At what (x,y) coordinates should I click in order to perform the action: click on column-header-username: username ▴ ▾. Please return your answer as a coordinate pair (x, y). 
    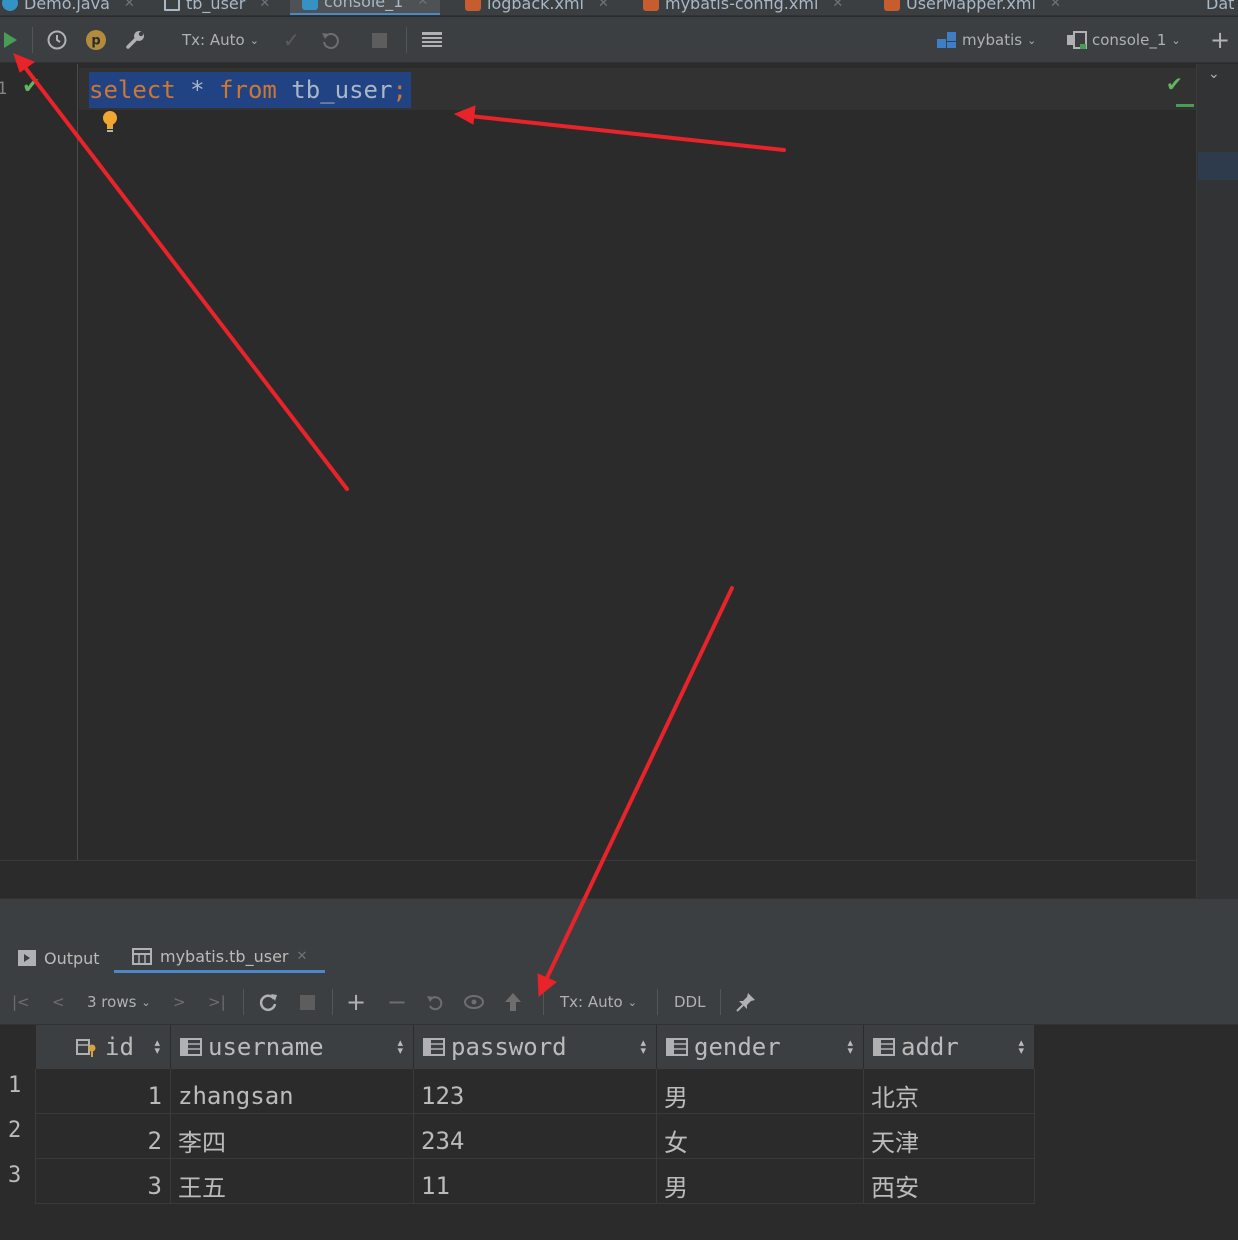
    Looking at the image, I should click on (293, 1047).